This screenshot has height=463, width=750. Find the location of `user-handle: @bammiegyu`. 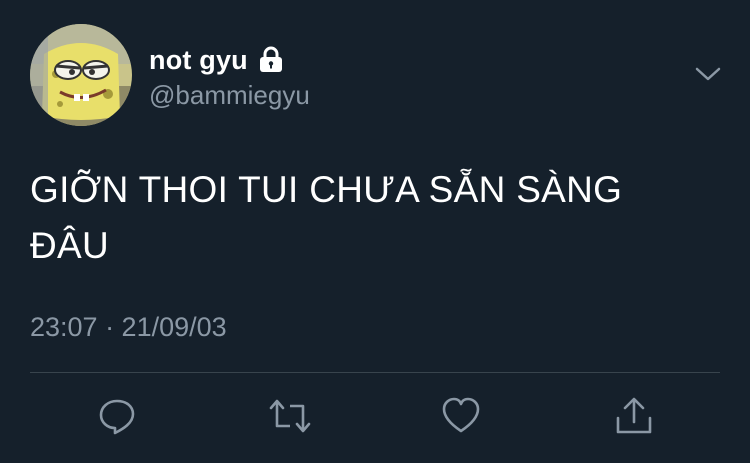

user-handle: @bammiegyu is located at coordinates (229, 95).